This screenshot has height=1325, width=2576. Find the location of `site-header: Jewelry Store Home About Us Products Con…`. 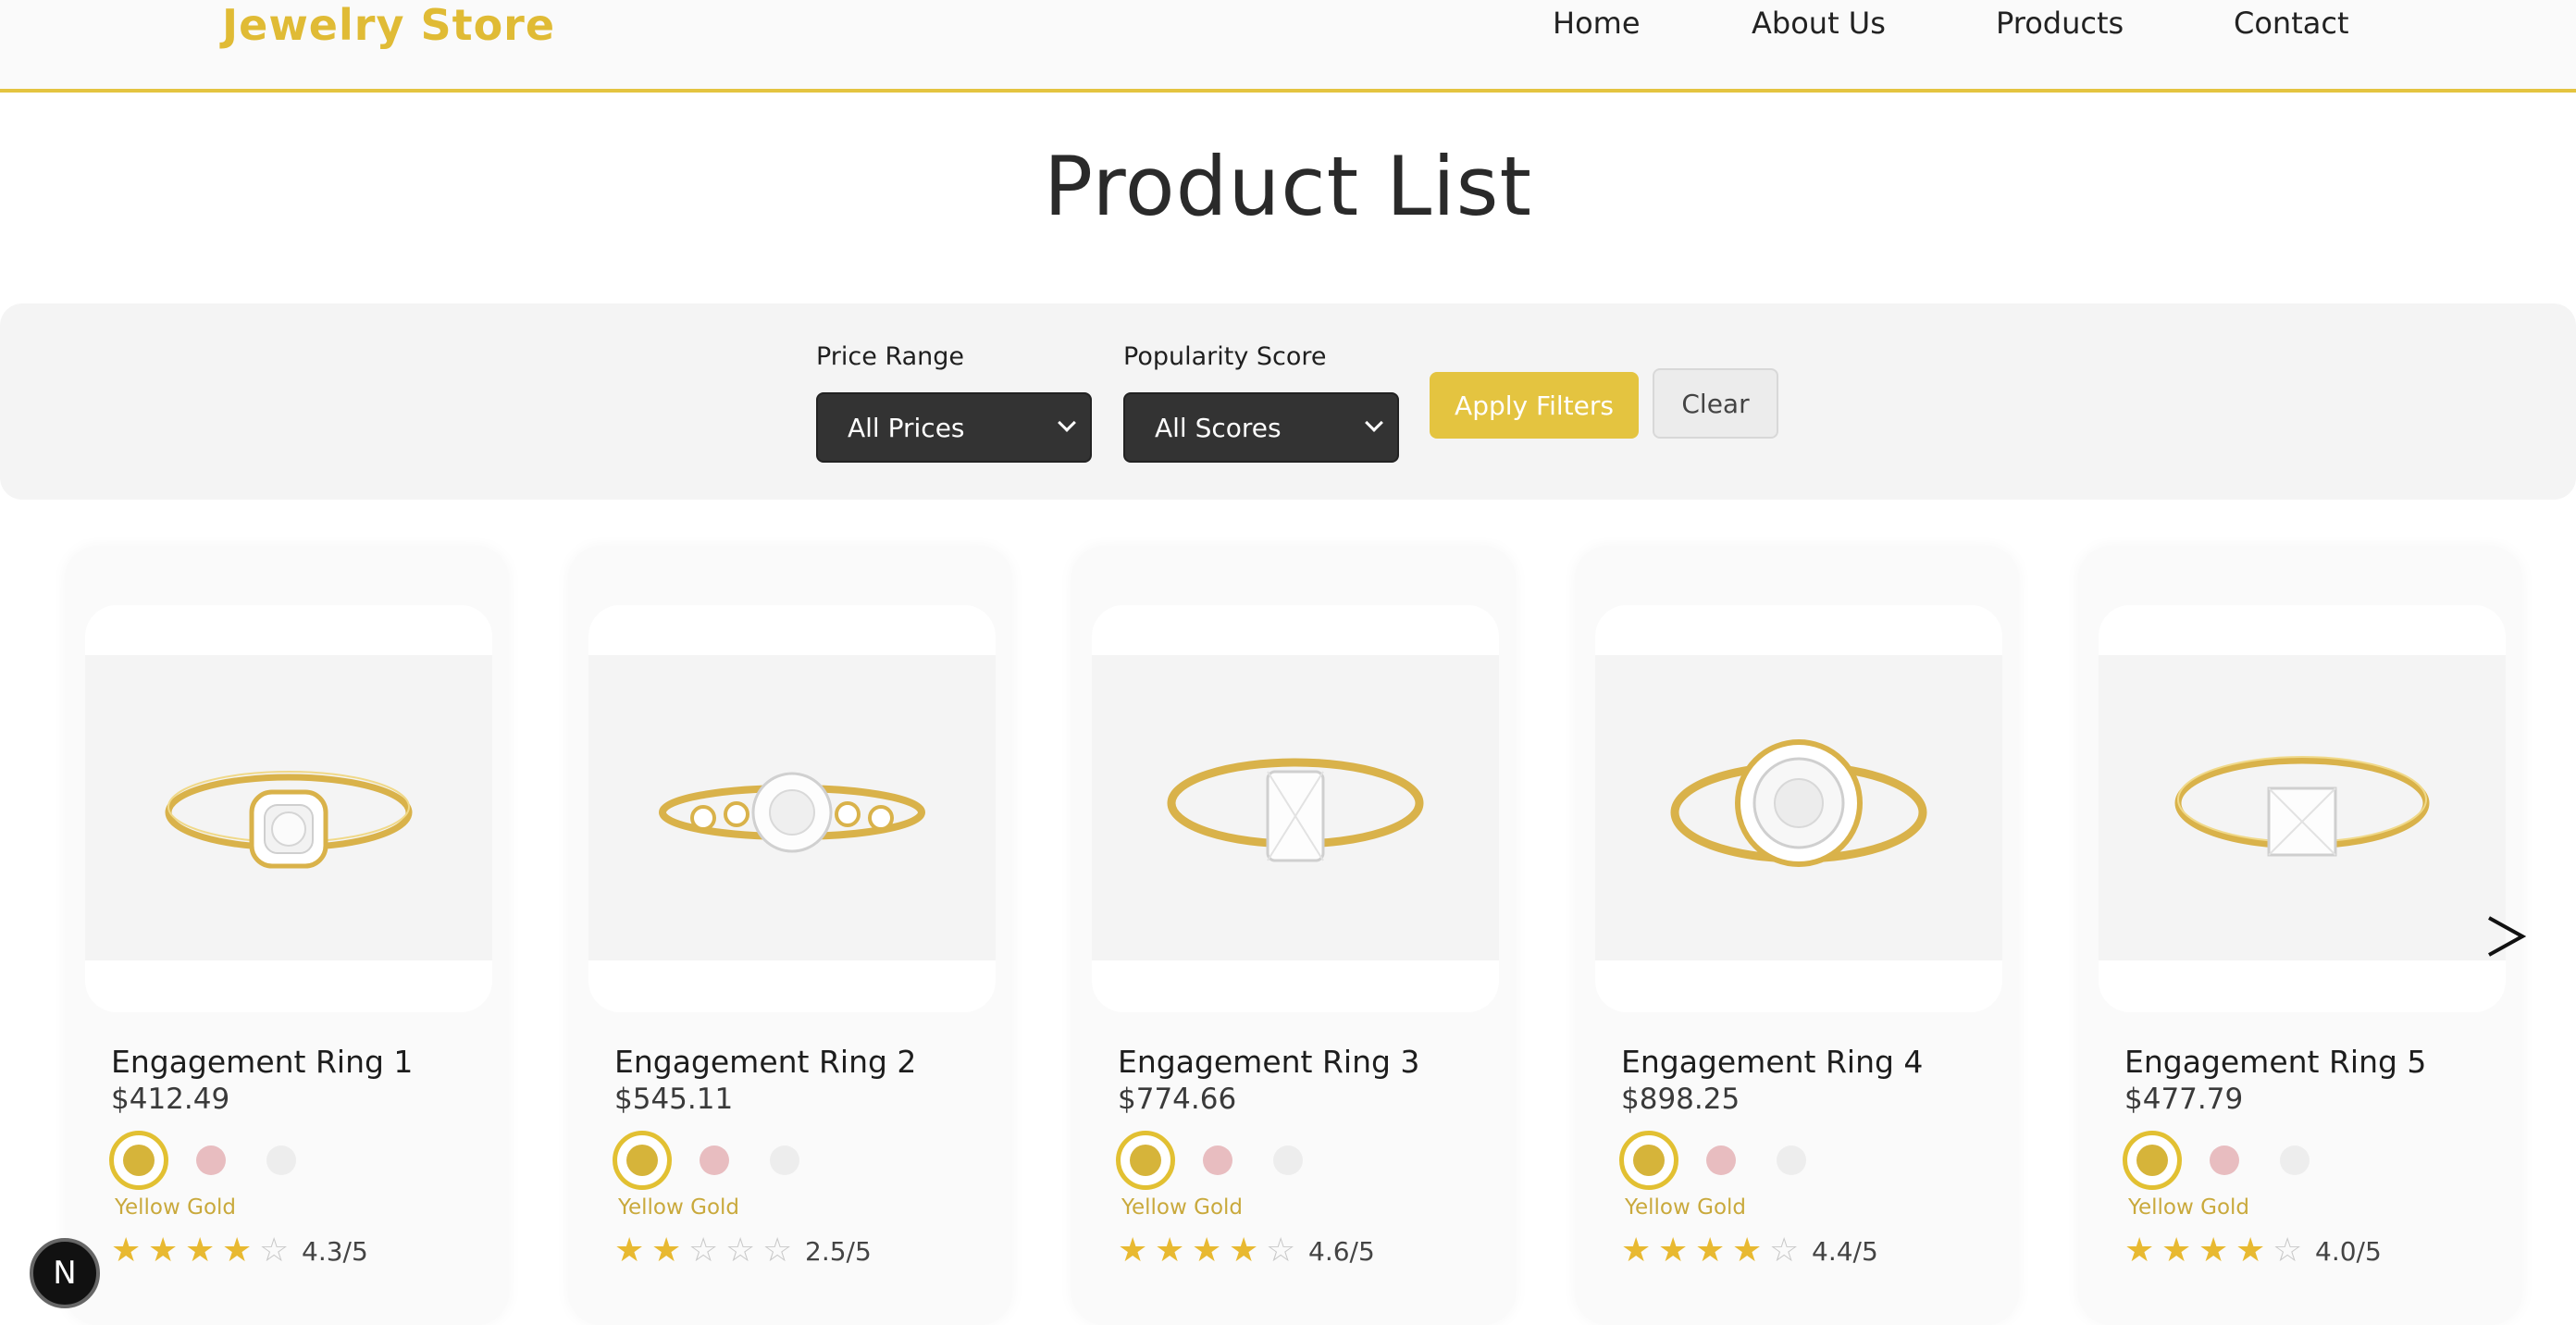

site-header: Jewelry Store Home About Us Products Con… is located at coordinates (1288, 46).